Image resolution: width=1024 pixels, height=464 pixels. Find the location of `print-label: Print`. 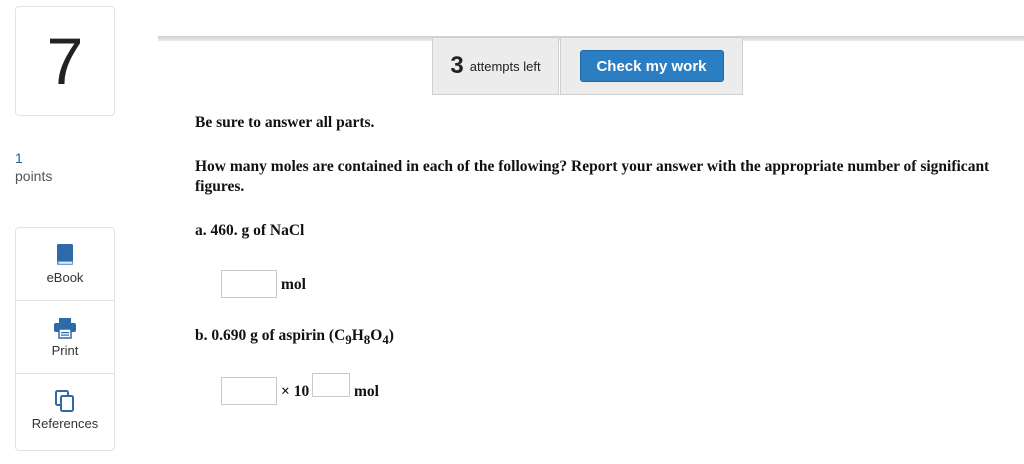

print-label: Print is located at coordinates (65, 350).